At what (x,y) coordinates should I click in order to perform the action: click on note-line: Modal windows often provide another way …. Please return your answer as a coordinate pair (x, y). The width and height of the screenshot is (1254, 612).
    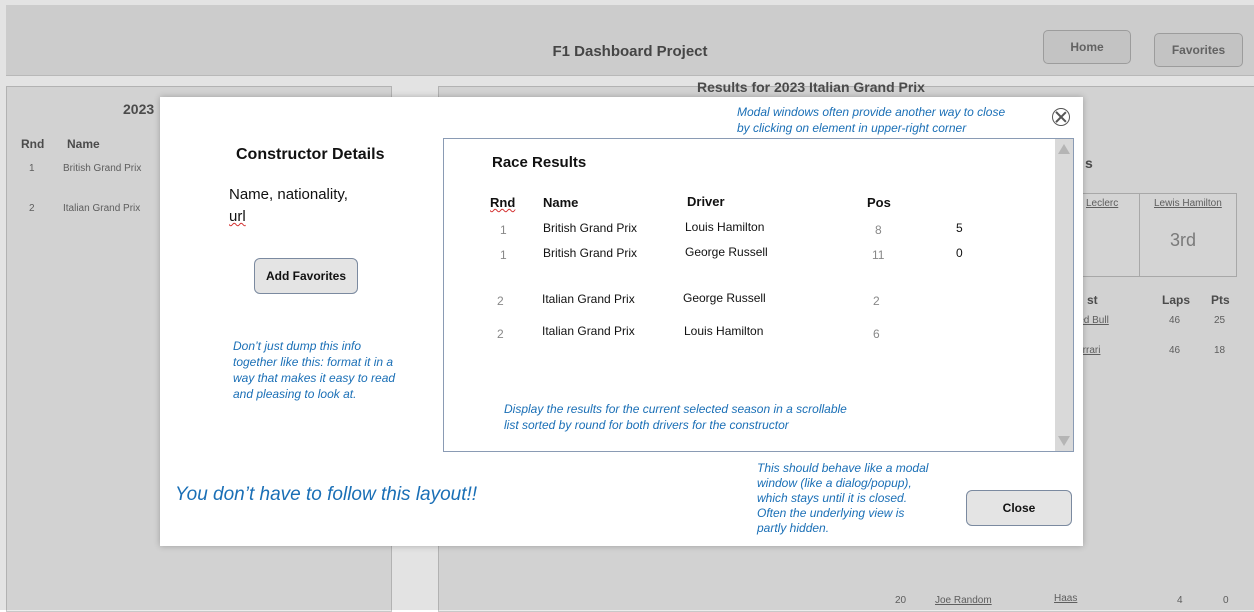
    Looking at the image, I should click on (871, 112).